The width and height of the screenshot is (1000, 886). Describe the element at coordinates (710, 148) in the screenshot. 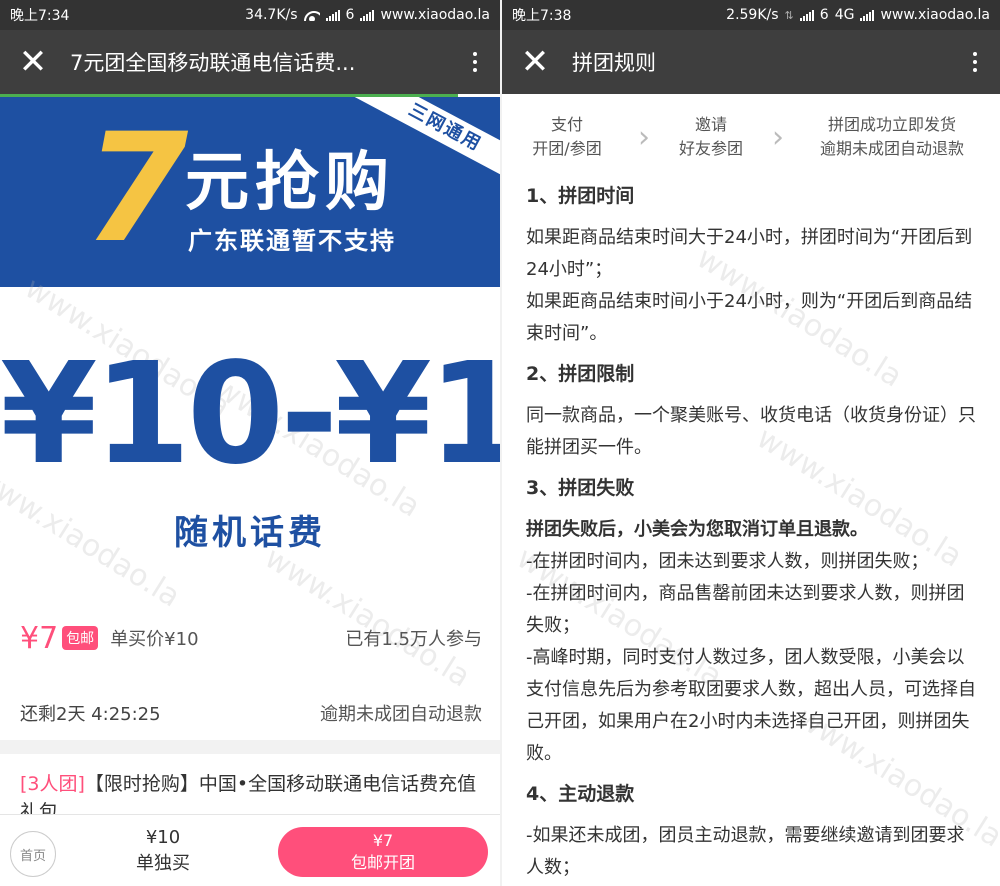

I see `step-invite-sub: 好友参团` at that location.